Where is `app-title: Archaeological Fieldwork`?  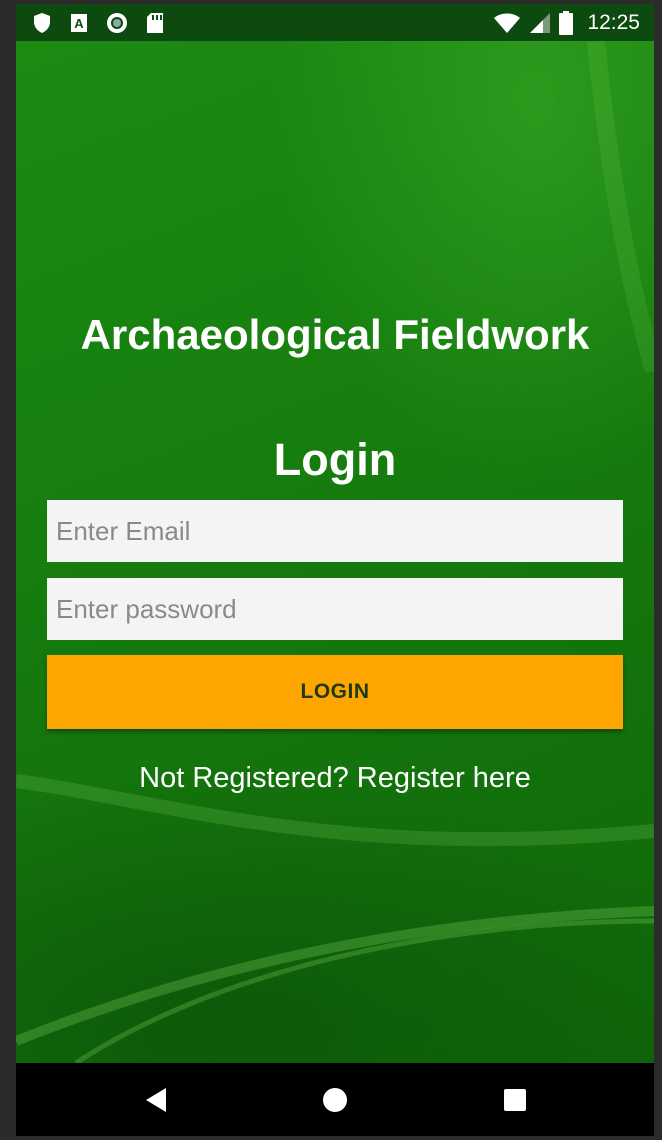
app-title: Archaeological Fieldwork is located at coordinates (335, 334).